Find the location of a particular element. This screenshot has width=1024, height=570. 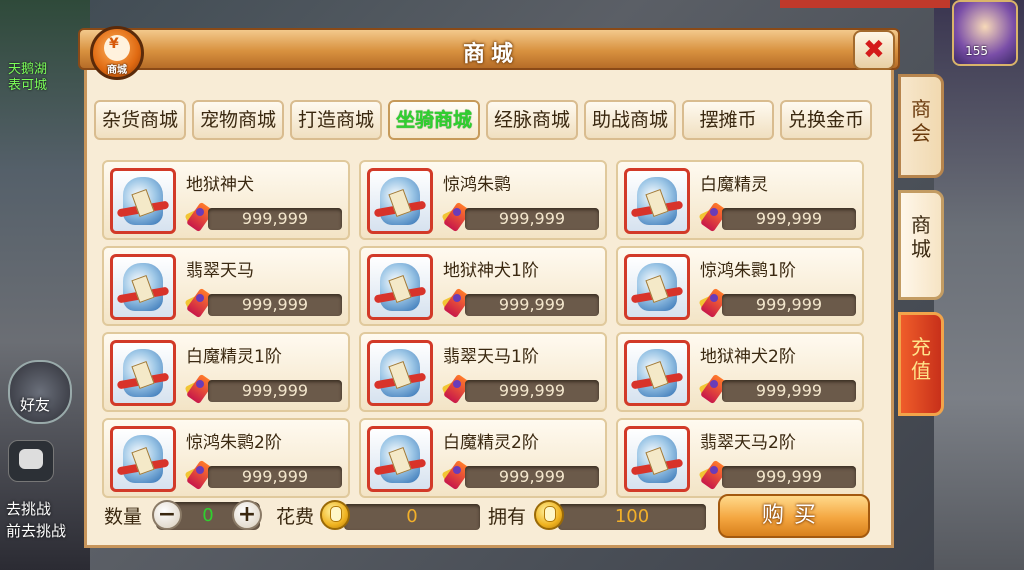

cost-label: 花费 is located at coordinates (295, 517).